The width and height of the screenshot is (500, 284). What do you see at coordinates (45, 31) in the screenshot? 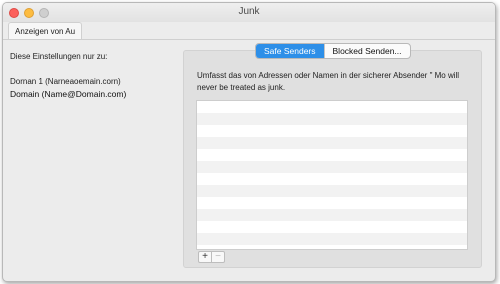
I see `toolbar-tab-anzeigen: Anzeigen von Au` at bounding box center [45, 31].